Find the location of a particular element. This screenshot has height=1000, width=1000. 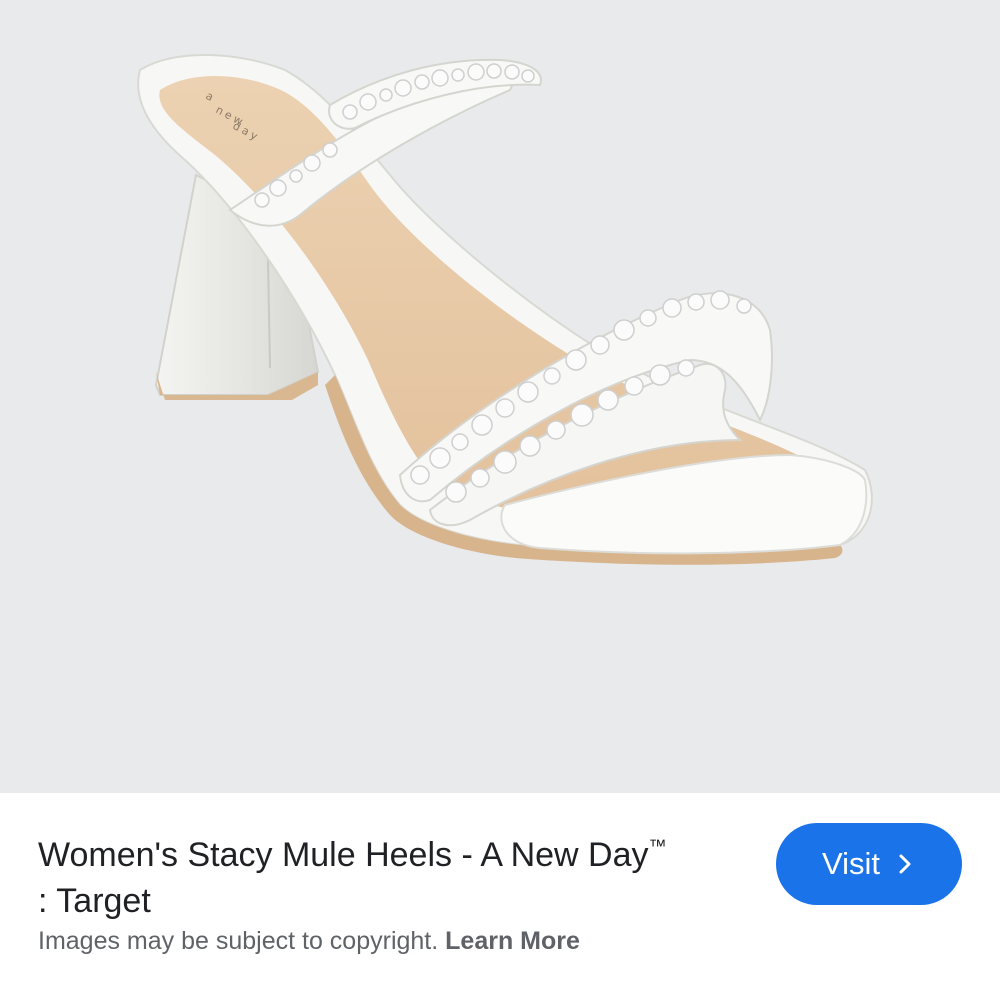

result-title-line1: Women's Stacy Mule Heels - A New Day is located at coordinates (343, 855).